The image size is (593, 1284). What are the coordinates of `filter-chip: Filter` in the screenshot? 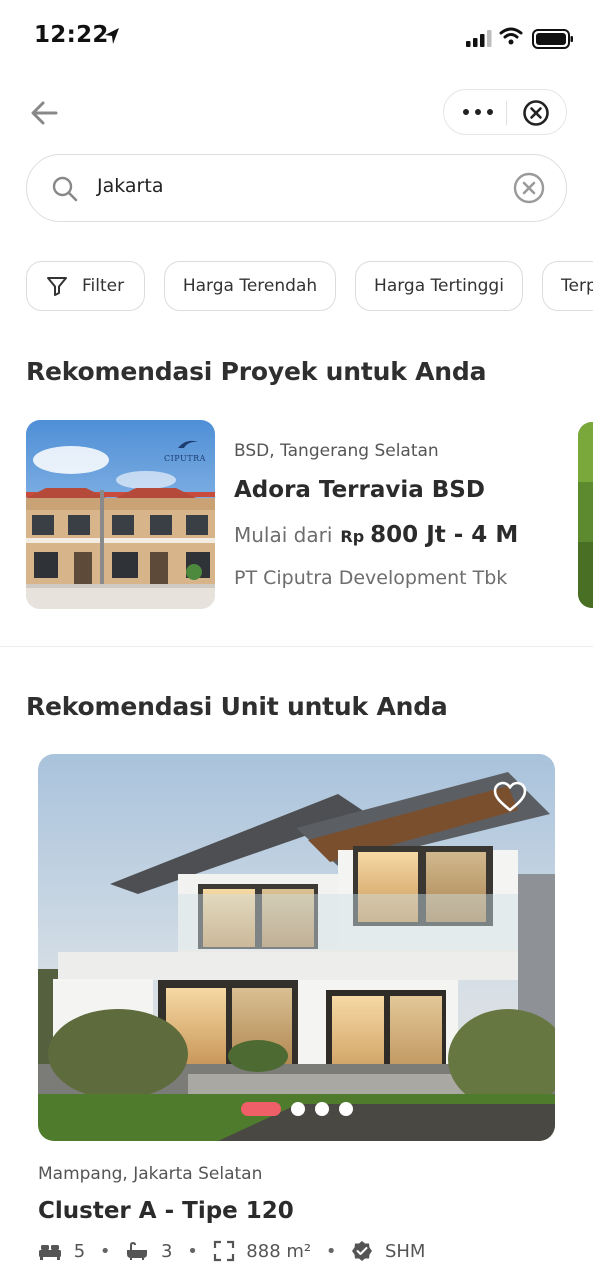 It's located at (85, 286).